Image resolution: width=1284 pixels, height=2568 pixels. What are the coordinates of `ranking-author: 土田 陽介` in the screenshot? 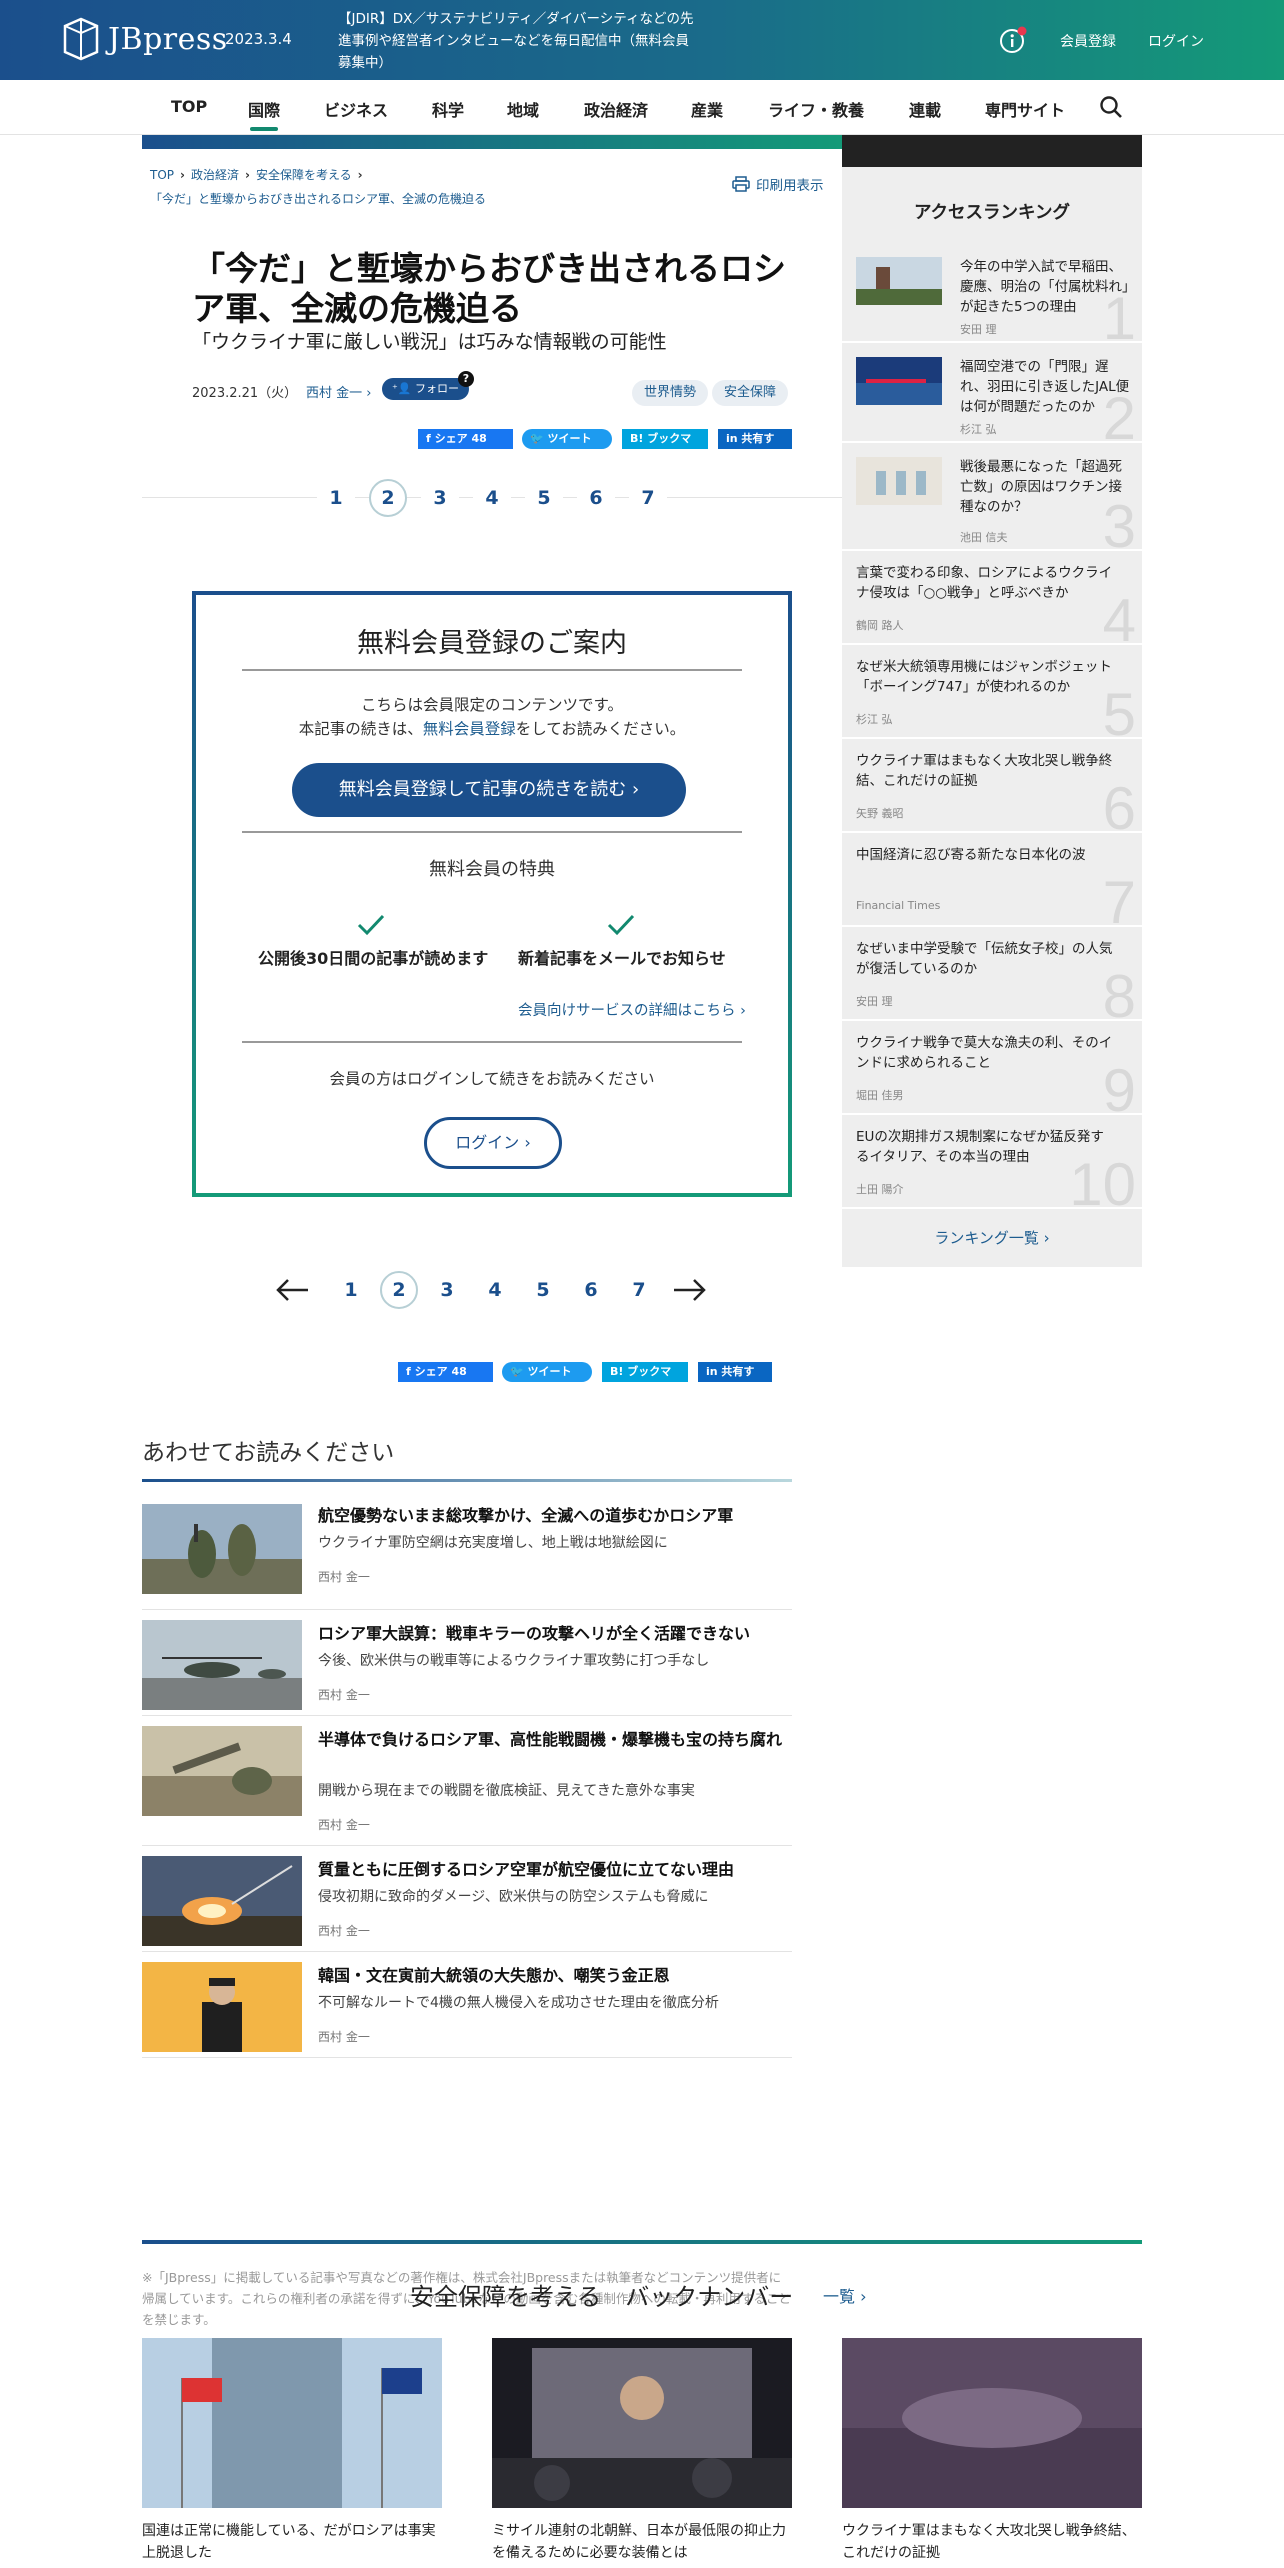 It's located at (880, 1189).